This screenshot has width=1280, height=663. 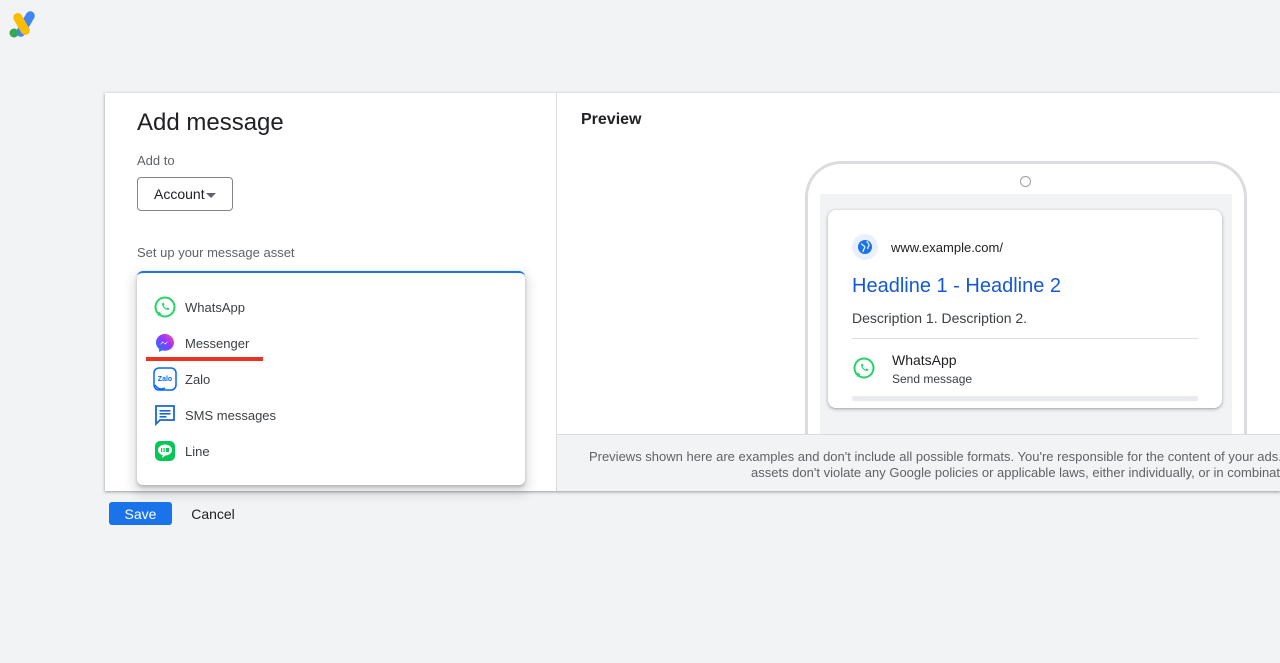 I want to click on camera-icon, so click(x=1025, y=181).